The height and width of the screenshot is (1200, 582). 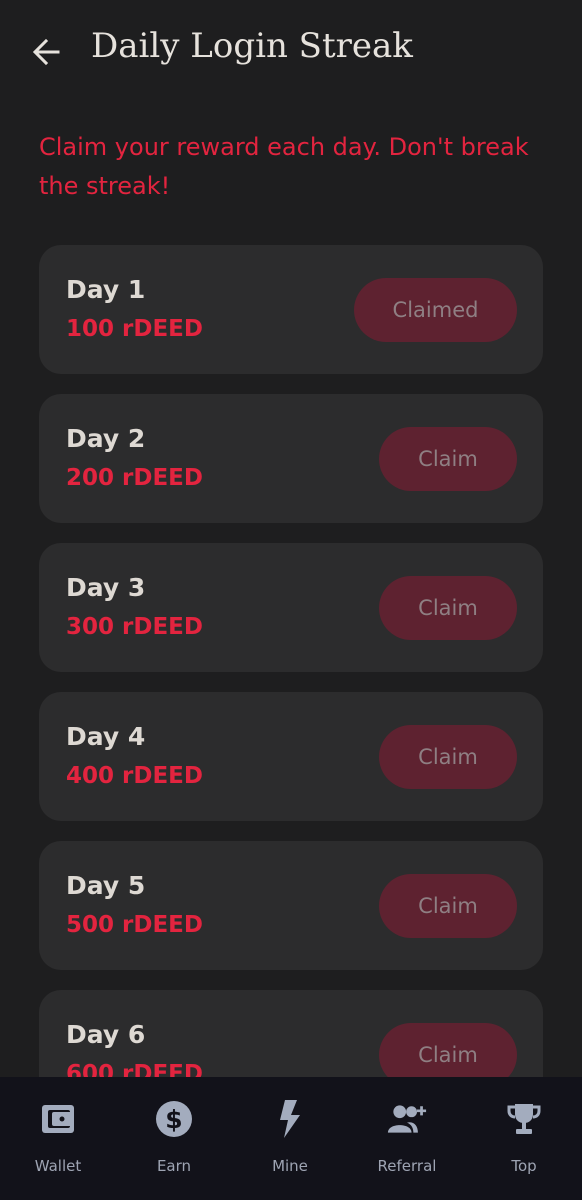 I want to click on lightning-bolt-icon, so click(x=290, y=1119).